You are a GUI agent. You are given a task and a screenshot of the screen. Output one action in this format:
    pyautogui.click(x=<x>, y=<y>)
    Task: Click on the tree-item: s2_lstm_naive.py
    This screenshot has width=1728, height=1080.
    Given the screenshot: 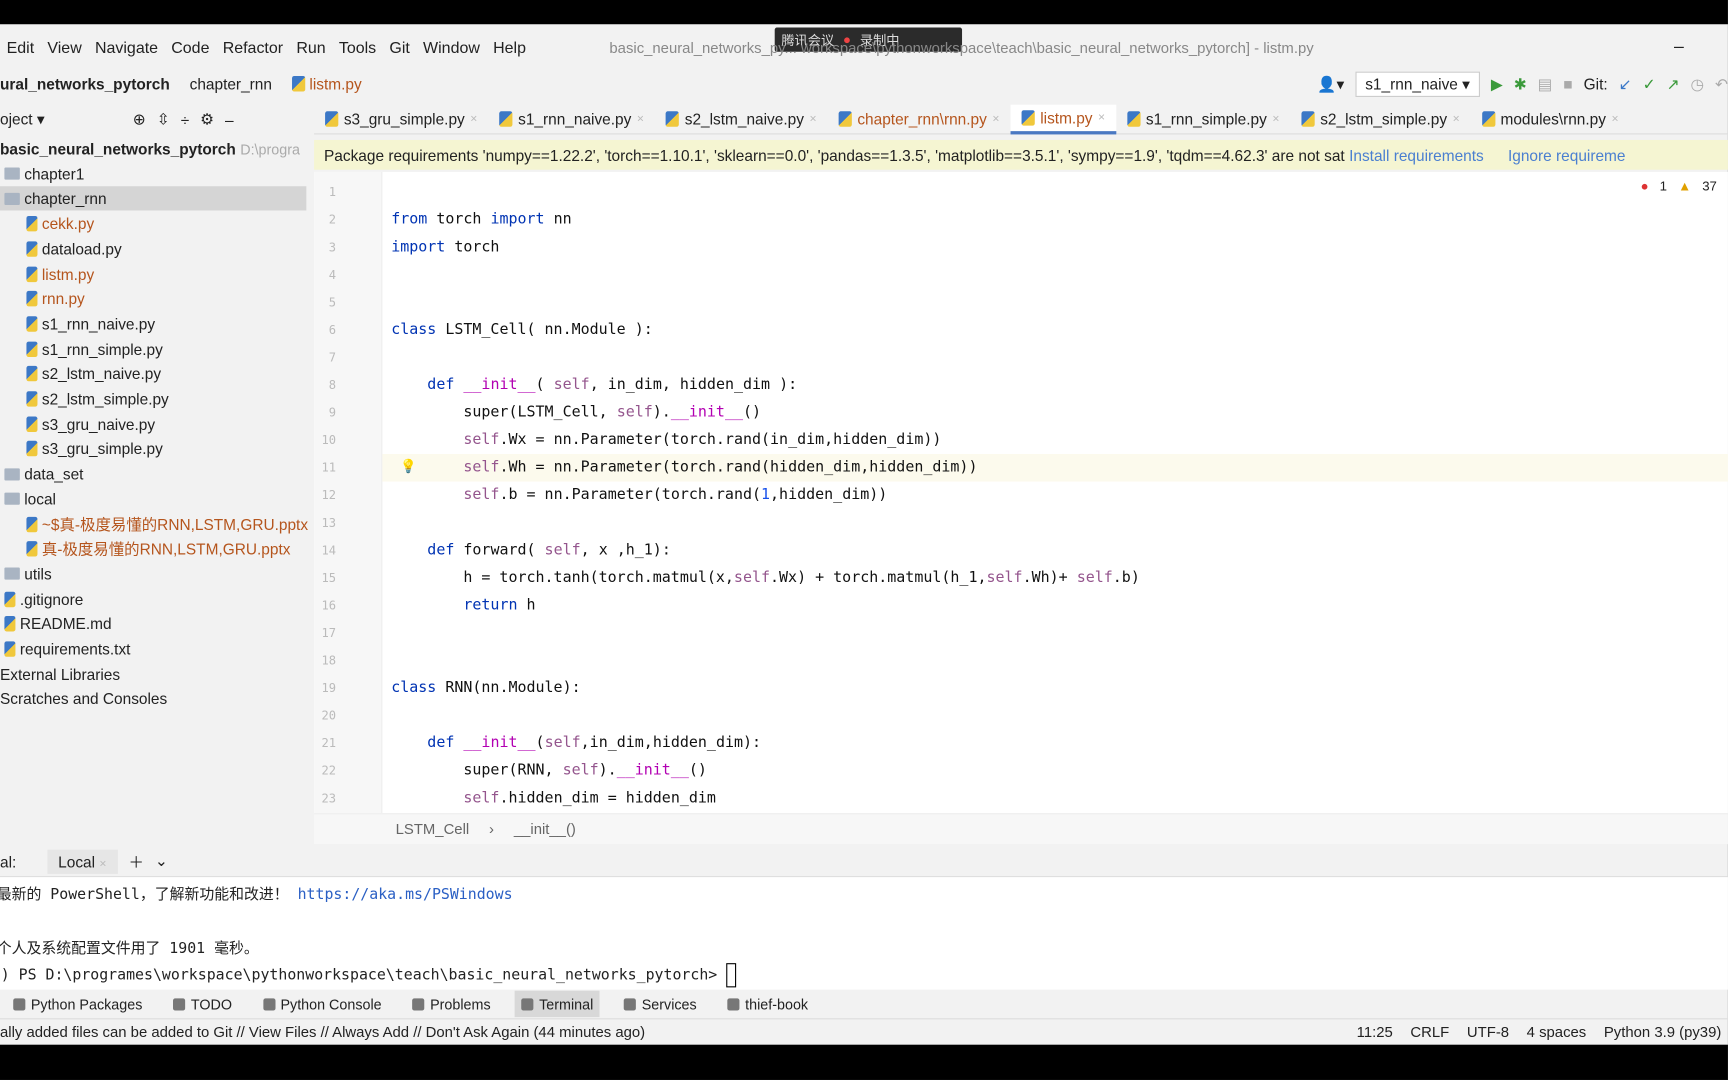 What is the action you would take?
    pyautogui.click(x=93, y=374)
    